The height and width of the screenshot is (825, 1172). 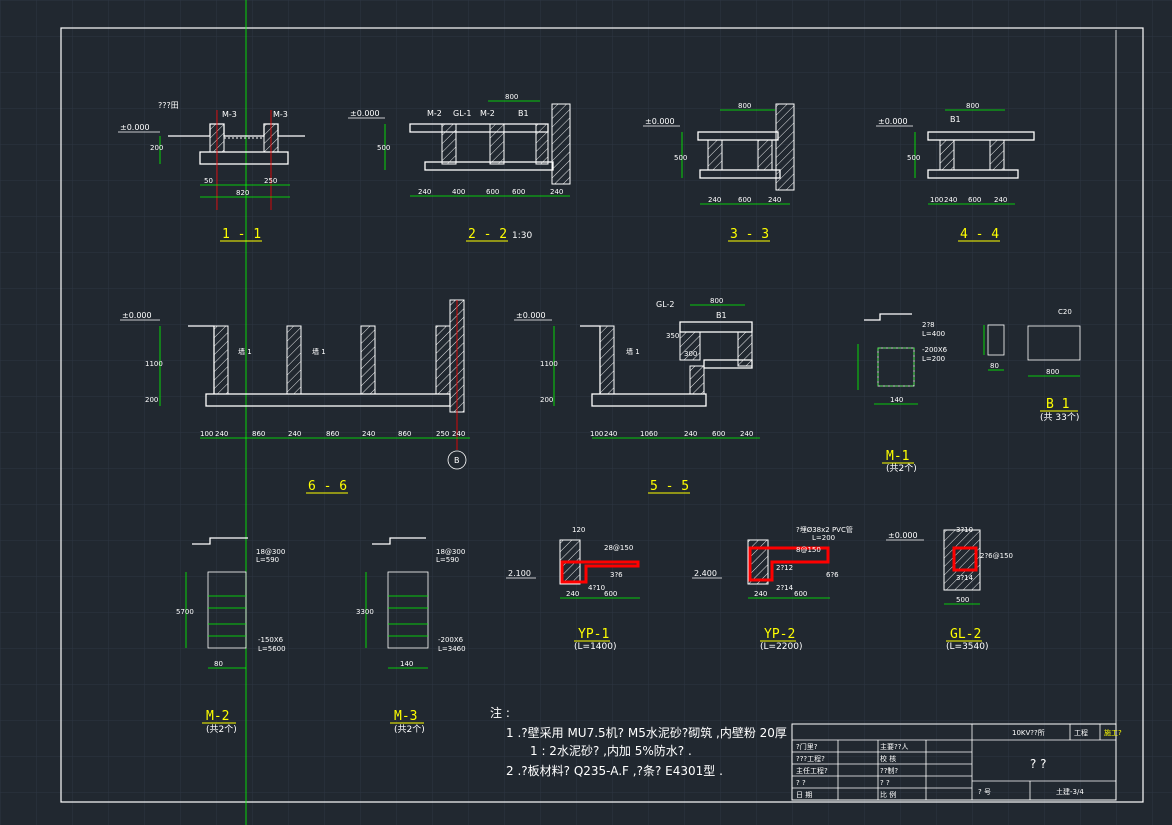 What do you see at coordinates (185, 612) in the screenshot?
I see `svg-text: 5700` at bounding box center [185, 612].